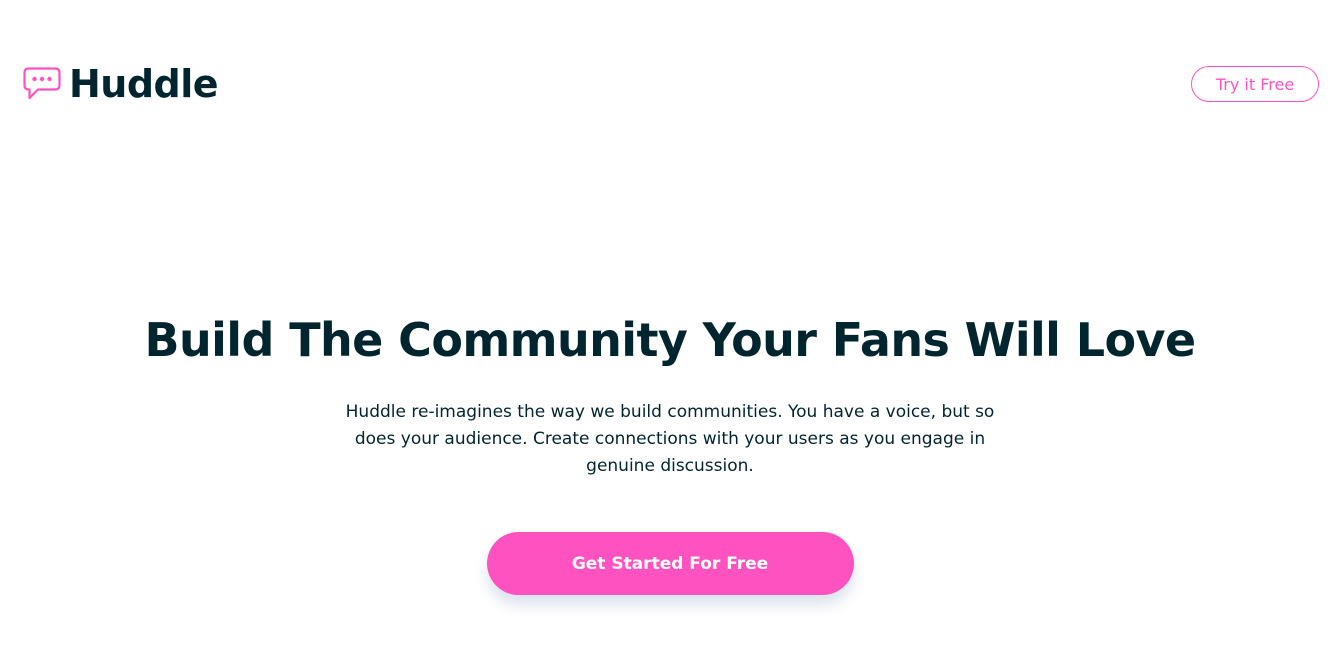 This screenshot has width=1340, height=647. I want to click on logo: Huddle, so click(120, 84).